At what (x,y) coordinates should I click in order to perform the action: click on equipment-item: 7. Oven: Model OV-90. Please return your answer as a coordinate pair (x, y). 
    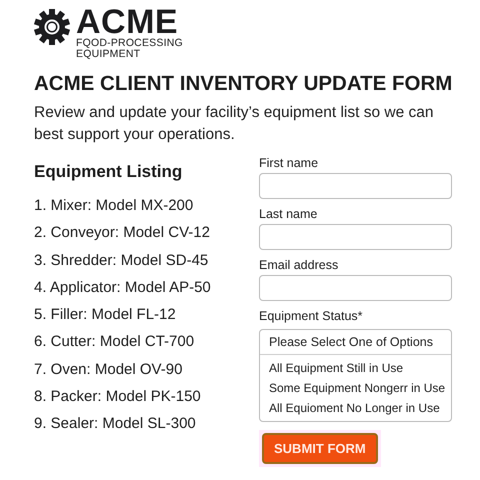
    Looking at the image, I should click on (109, 370).